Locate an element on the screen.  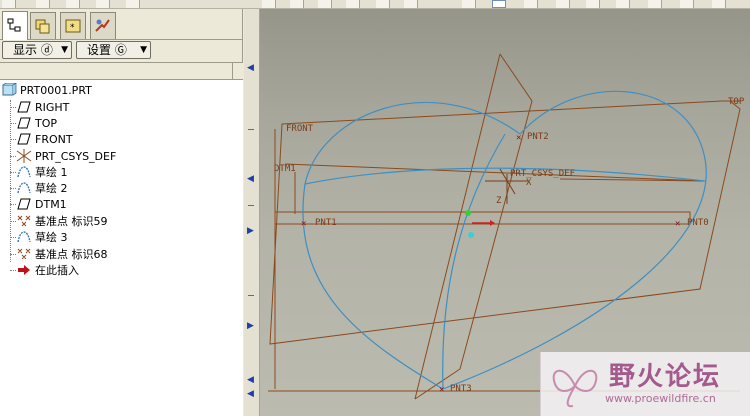
label-pnt0: PNT0 is located at coordinates (698, 223).